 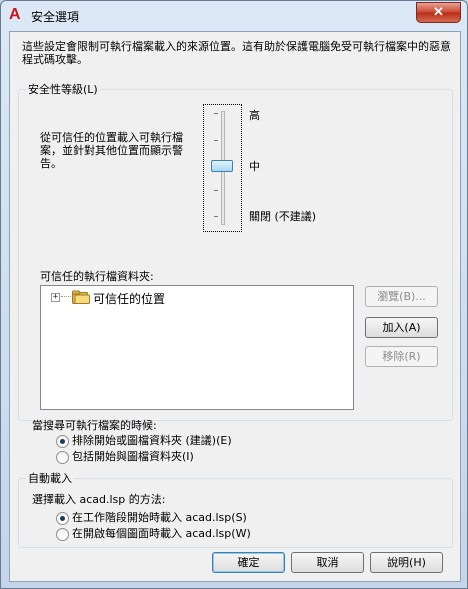 What do you see at coordinates (406, 562) in the screenshot?
I see `help-button: 說明(H)` at bounding box center [406, 562].